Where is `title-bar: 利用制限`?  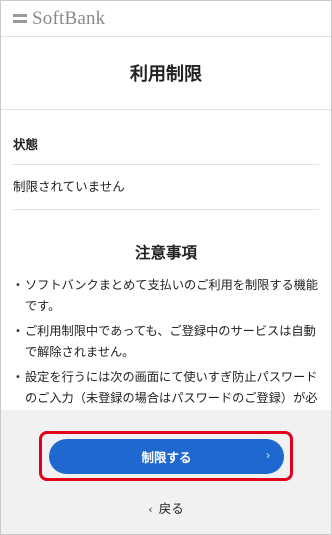
title-bar: 利用制限 is located at coordinates (166, 73).